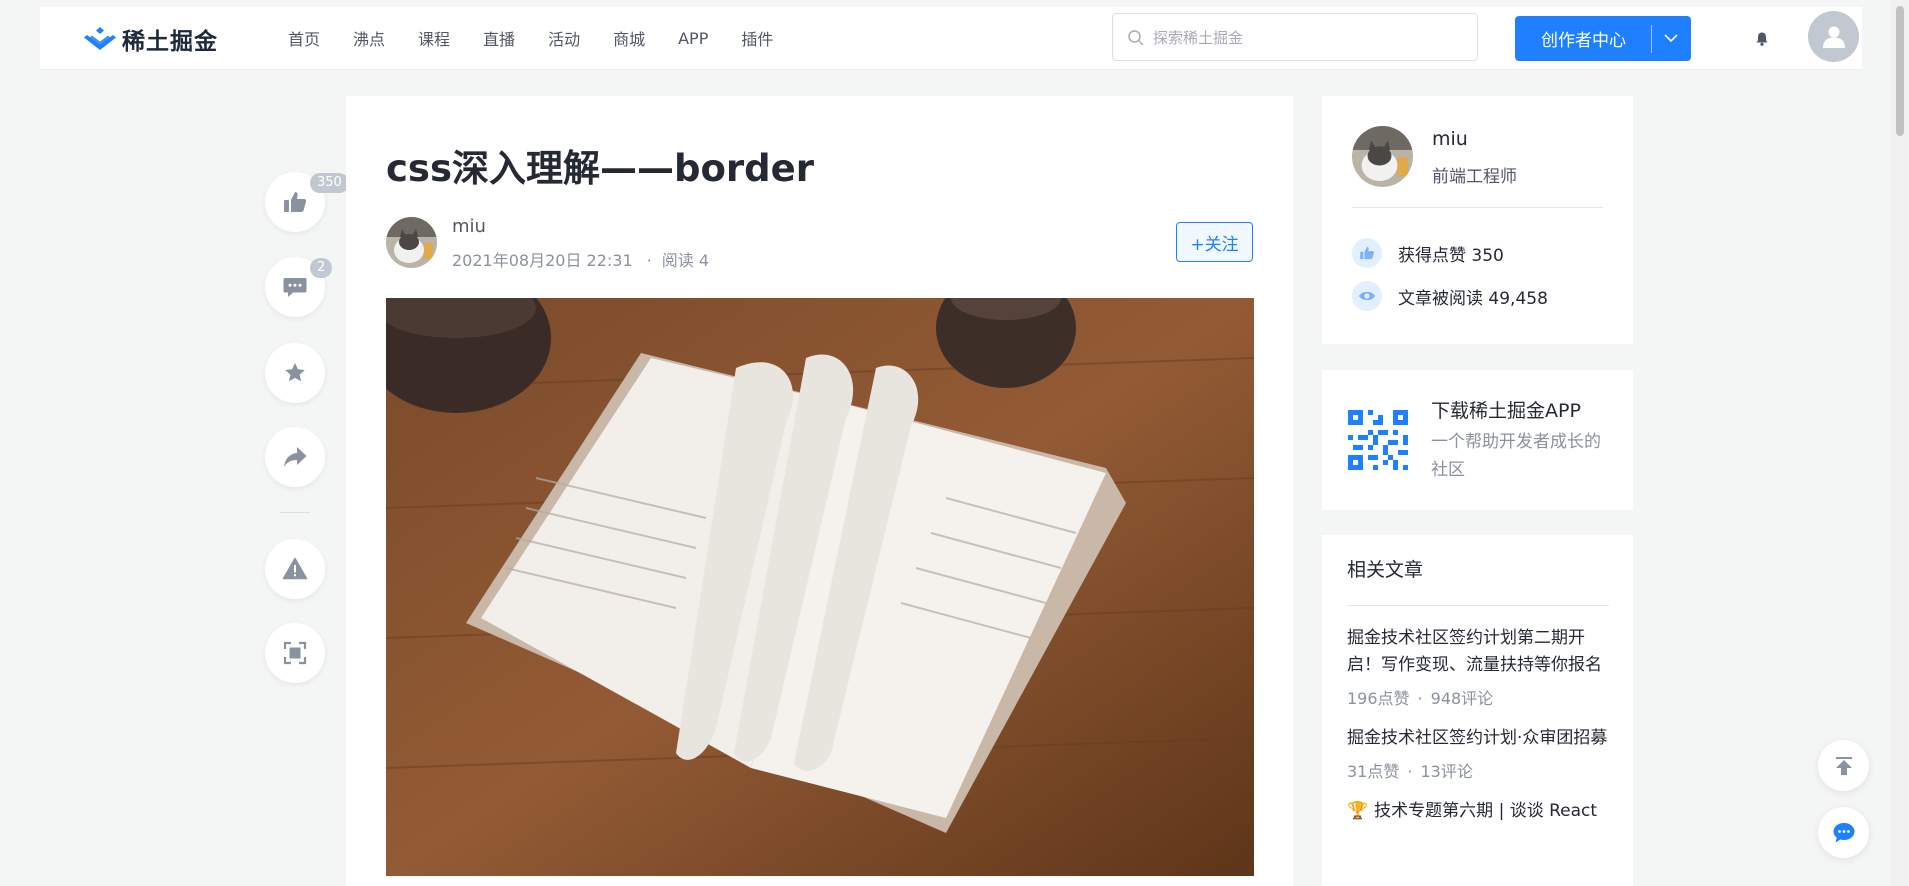 The width and height of the screenshot is (1909, 886). What do you see at coordinates (1462, 698) in the screenshot?
I see `related-item-comments: 948评论` at bounding box center [1462, 698].